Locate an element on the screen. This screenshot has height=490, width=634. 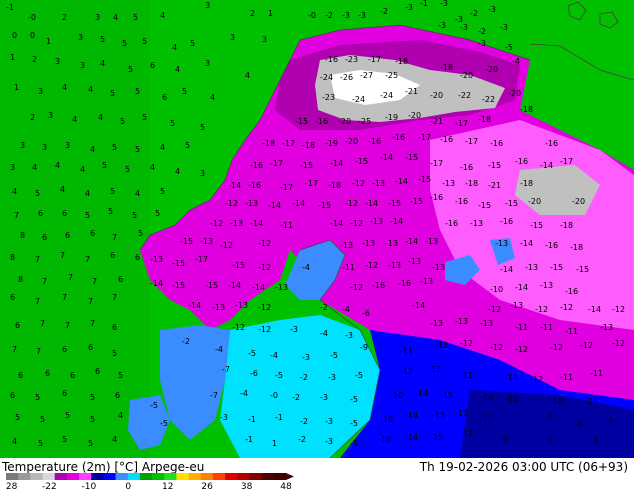
temperature-label: -4 is located at coordinates (324, 333).